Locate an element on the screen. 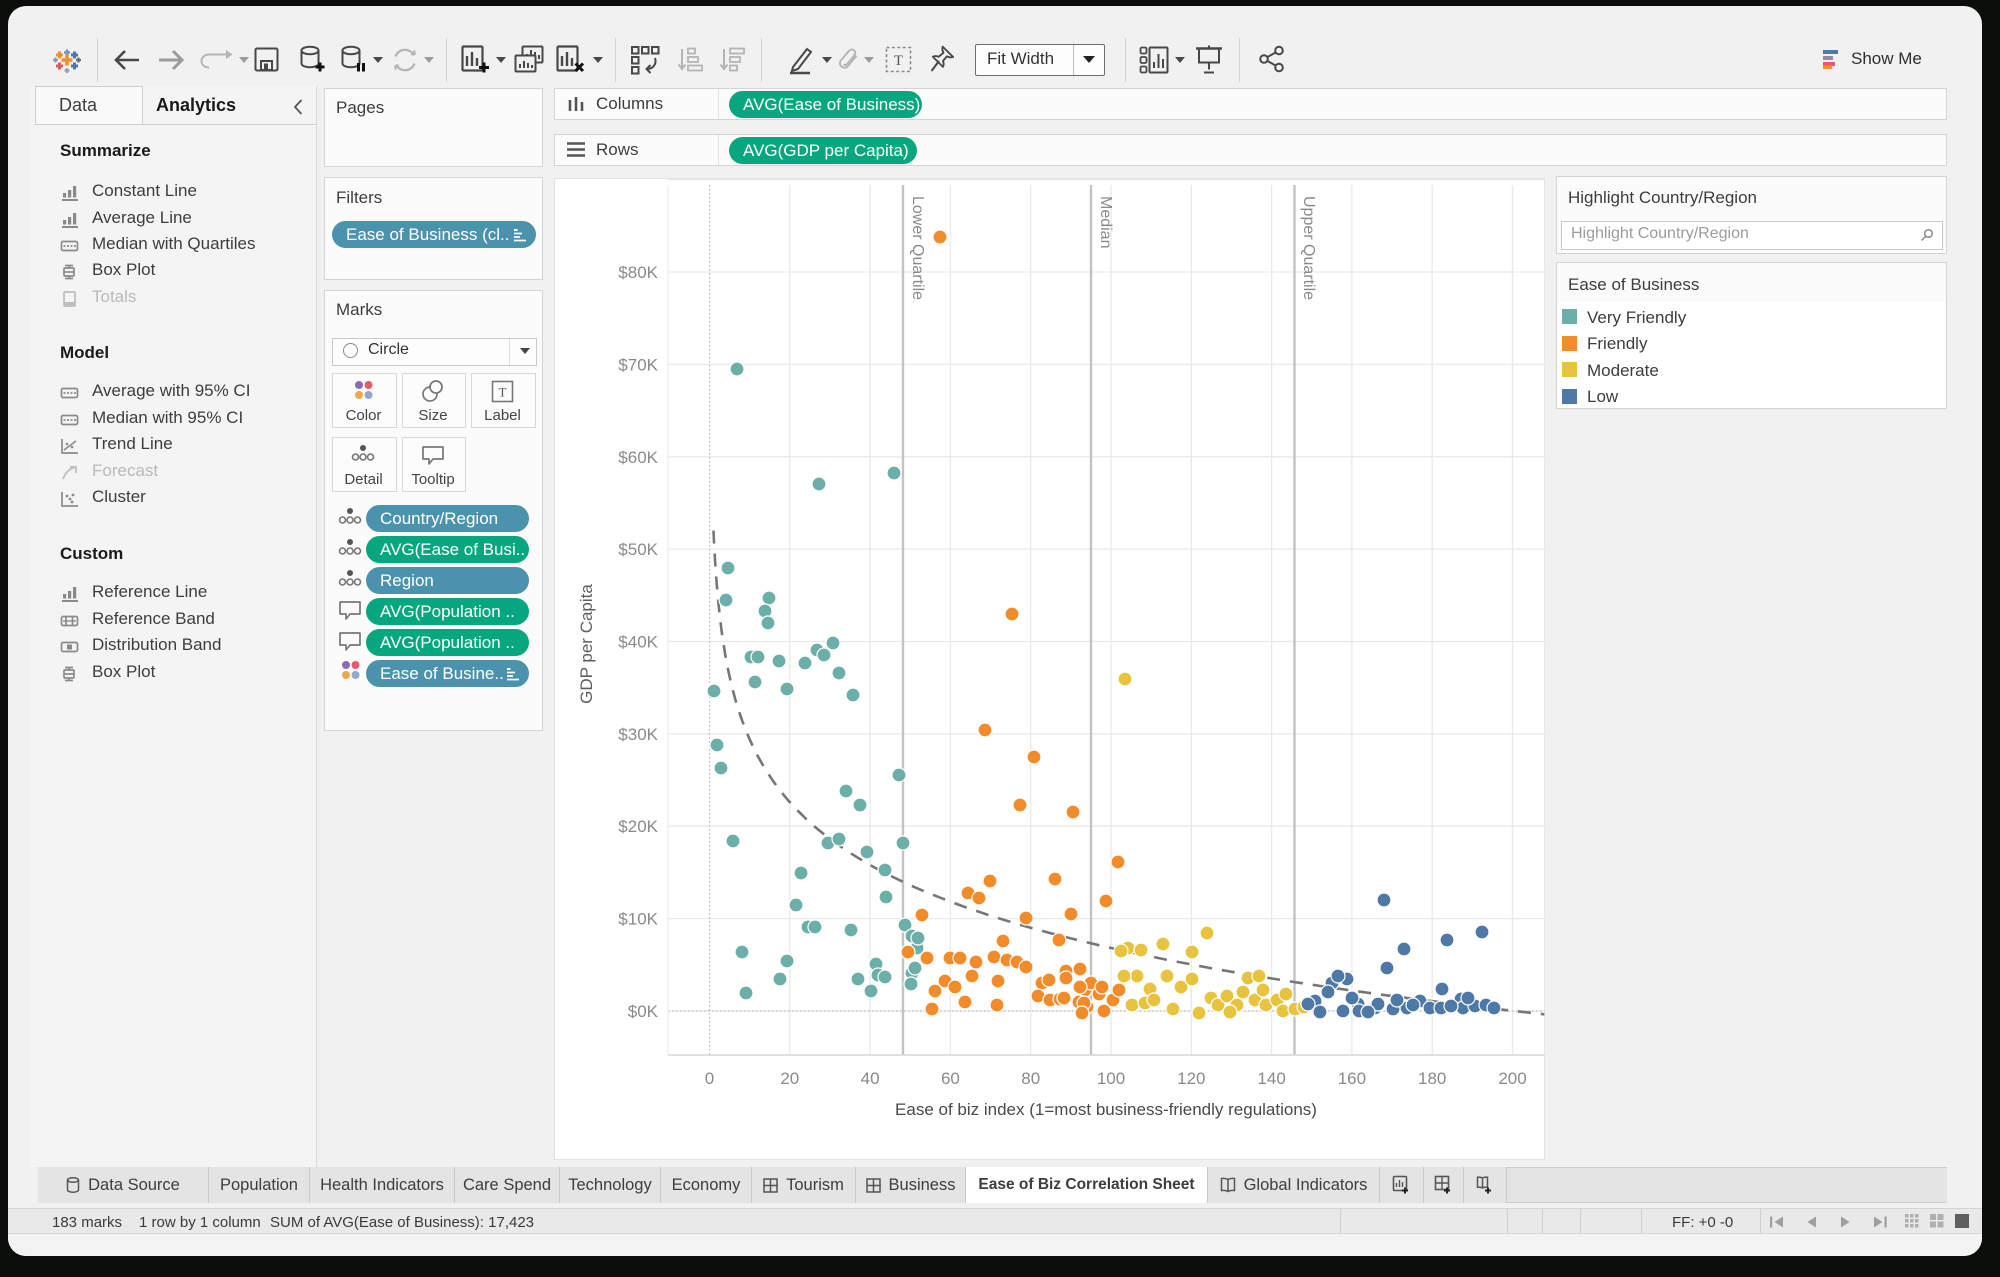  svg-text: $80K is located at coordinates (638, 272).